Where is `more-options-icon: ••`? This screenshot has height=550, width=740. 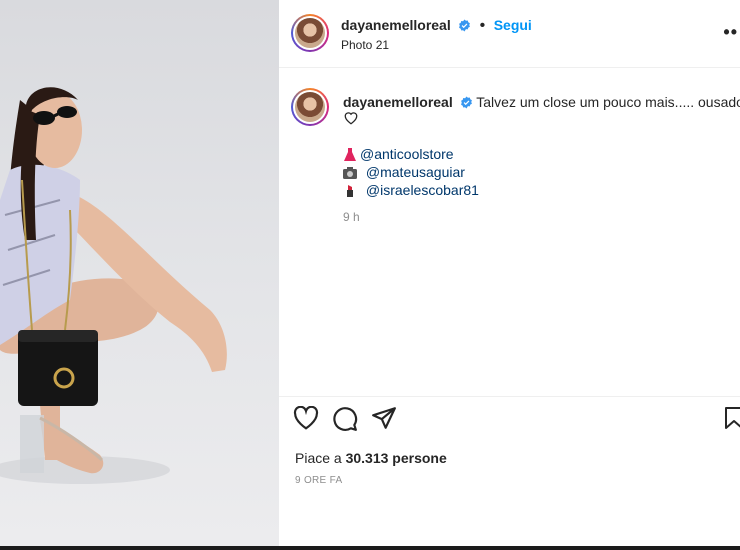
more-options-icon: •• is located at coordinates (730, 32).